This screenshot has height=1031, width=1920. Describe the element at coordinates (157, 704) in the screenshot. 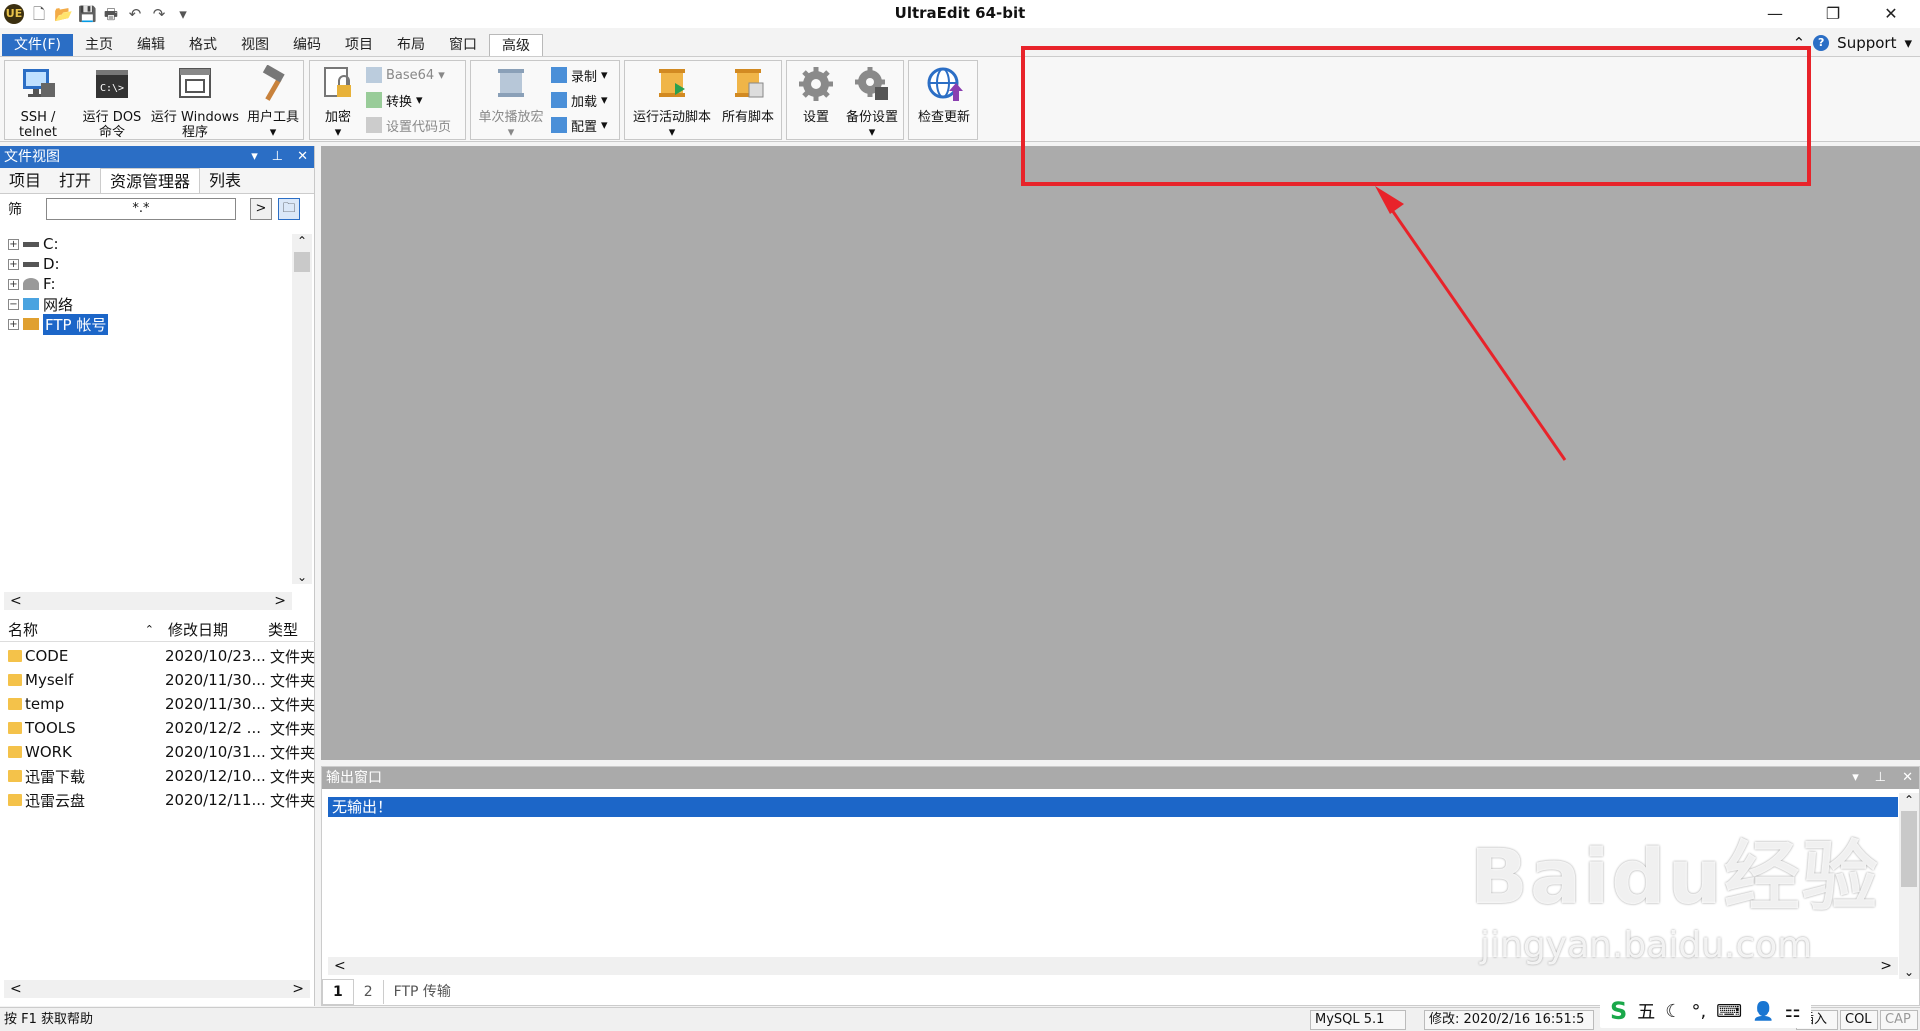

I see `list-item: temp 2020/11/30... 文件夹` at that location.